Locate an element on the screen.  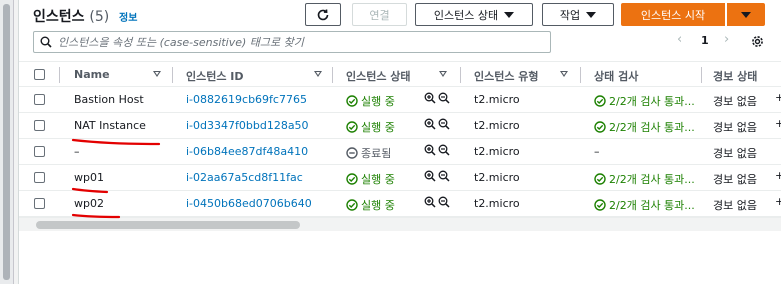
page-scrollbar-thumb is located at coordinates (6, 142).